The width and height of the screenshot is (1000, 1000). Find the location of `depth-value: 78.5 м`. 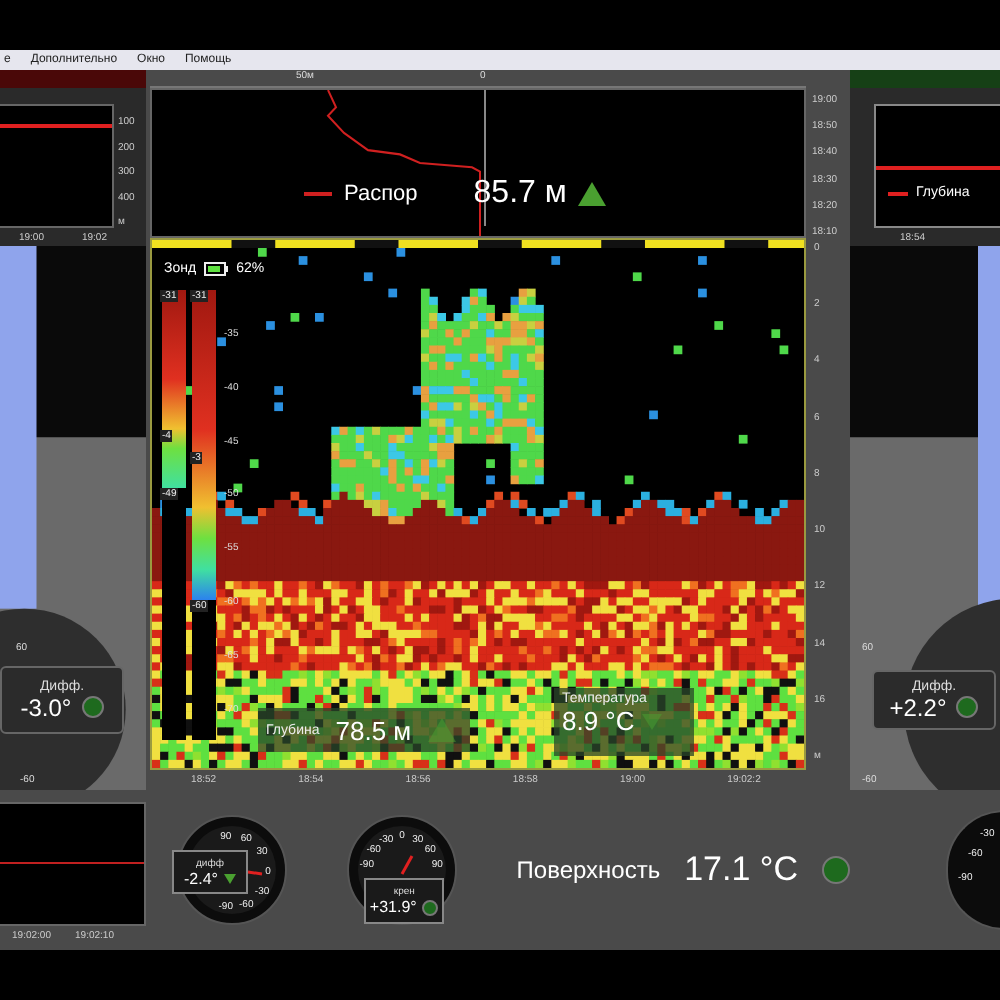

depth-value: 78.5 м is located at coordinates (373, 730).